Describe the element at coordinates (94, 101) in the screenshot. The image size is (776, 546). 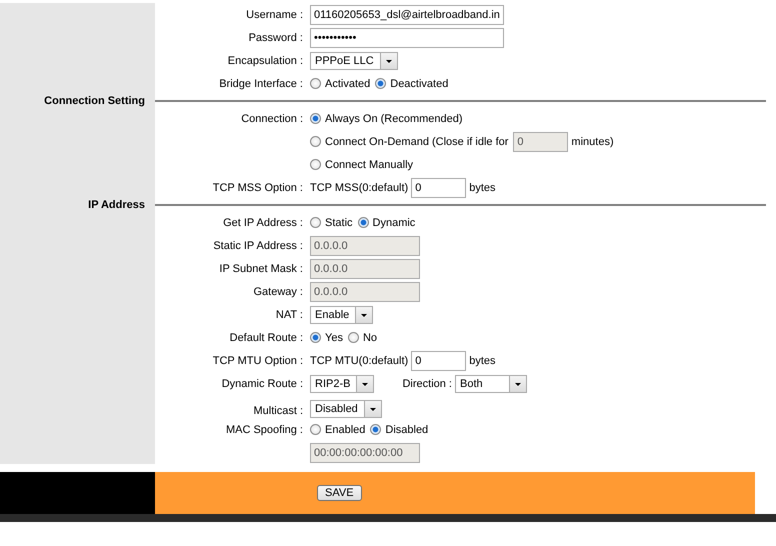
I see `section-heading: Connection Setting` at that location.